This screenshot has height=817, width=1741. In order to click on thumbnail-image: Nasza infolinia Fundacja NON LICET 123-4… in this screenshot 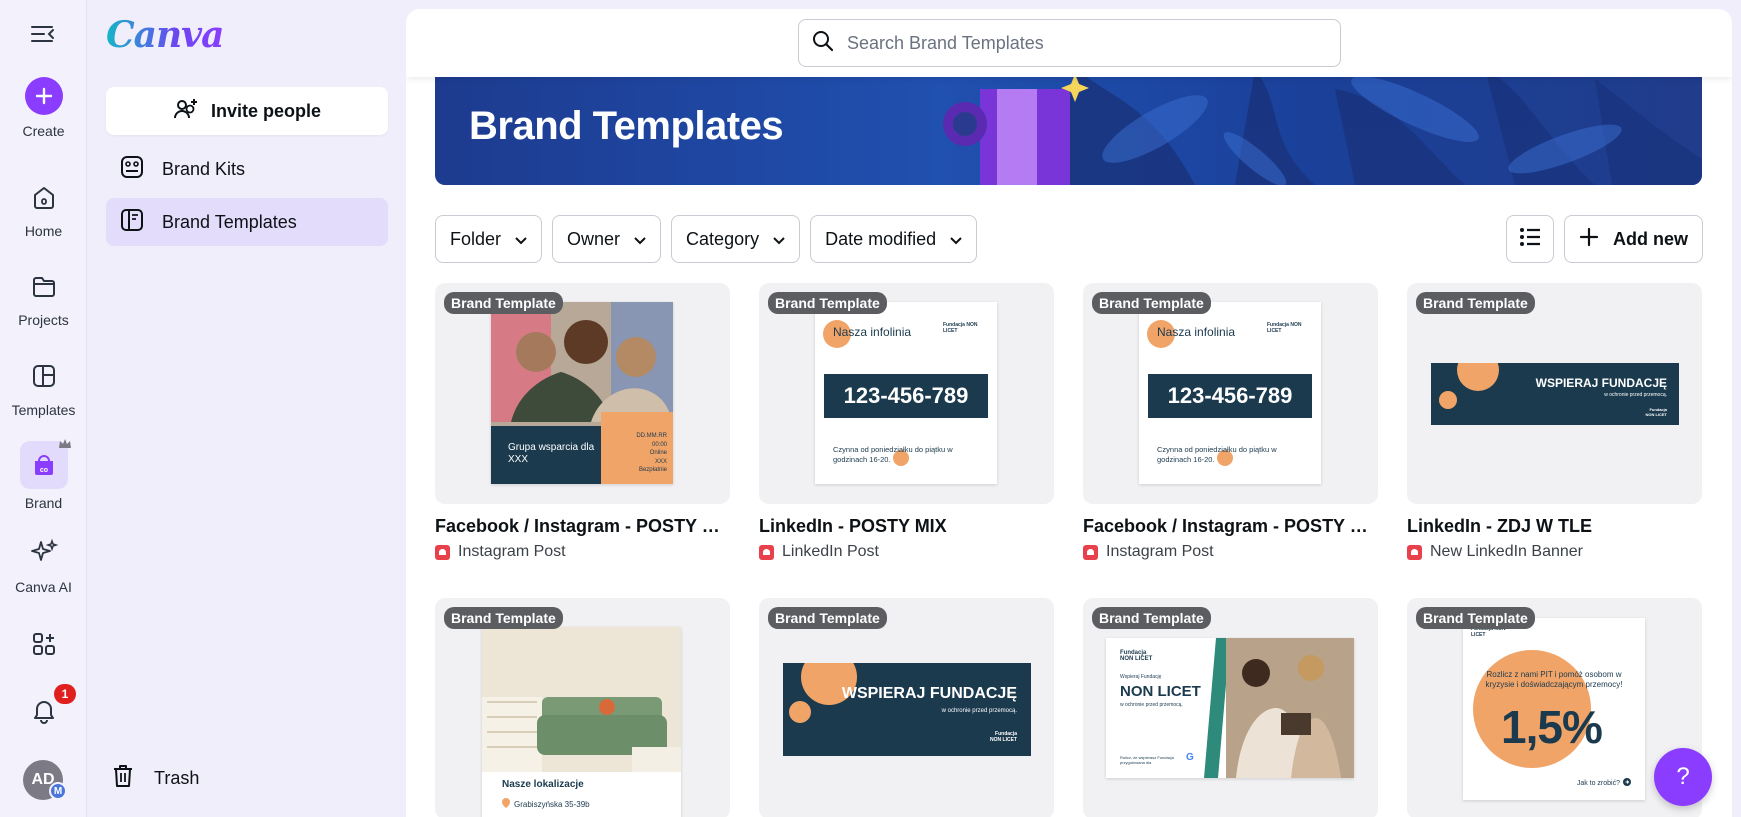, I will do `click(906, 393)`.